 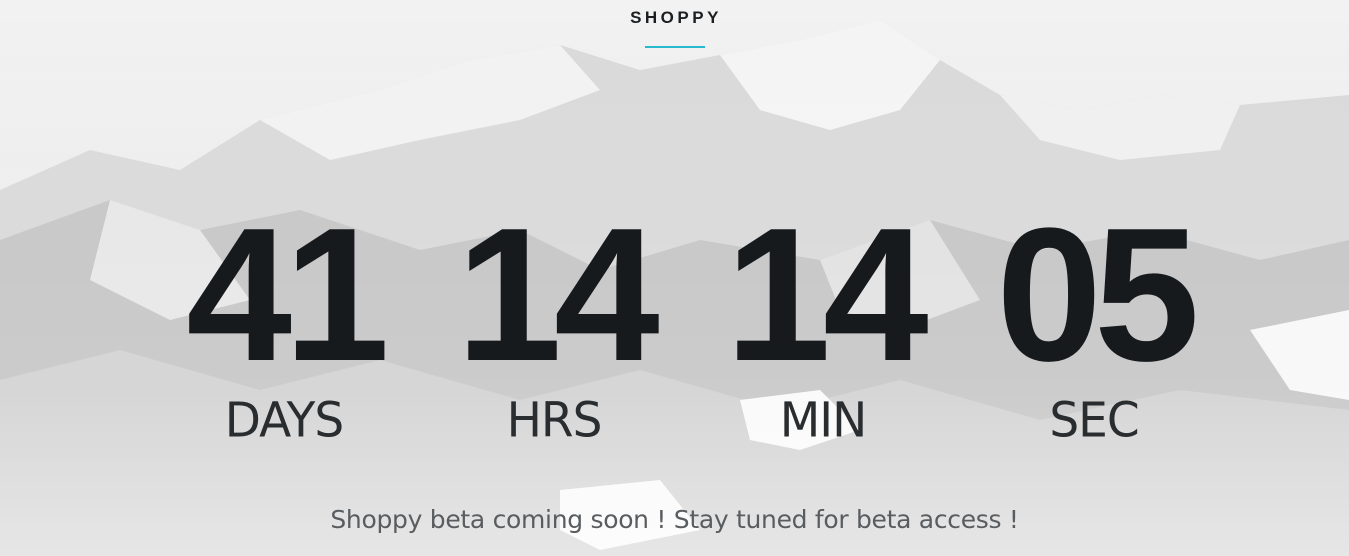 What do you see at coordinates (674, 18) in the screenshot?
I see `brand-logo-text: SHOPPY` at bounding box center [674, 18].